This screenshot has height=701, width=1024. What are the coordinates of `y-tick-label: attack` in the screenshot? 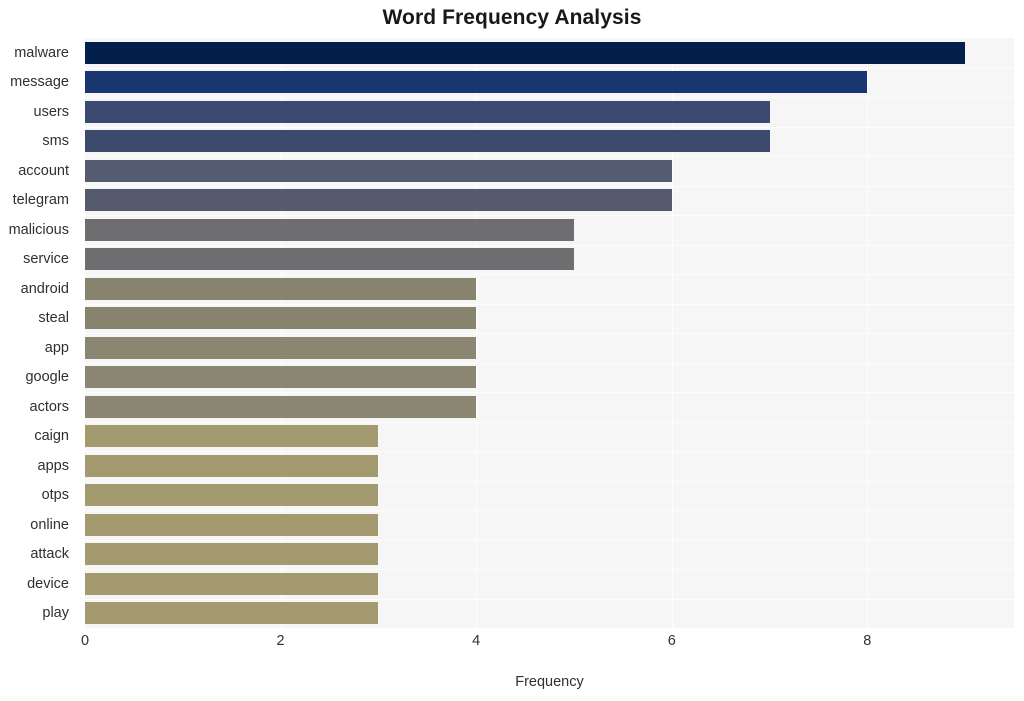 It's located at (49, 554).